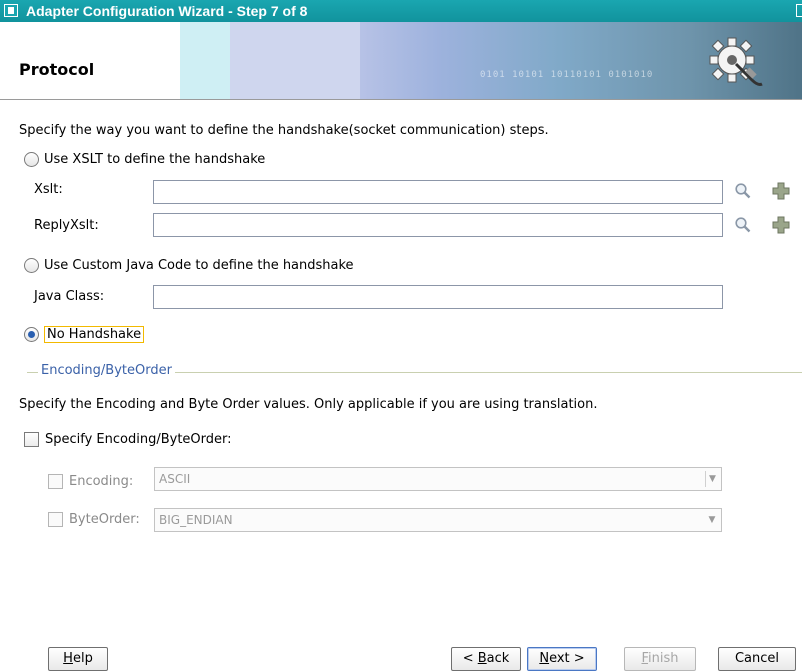  What do you see at coordinates (438, 297) in the screenshot?
I see `java-class-input` at bounding box center [438, 297].